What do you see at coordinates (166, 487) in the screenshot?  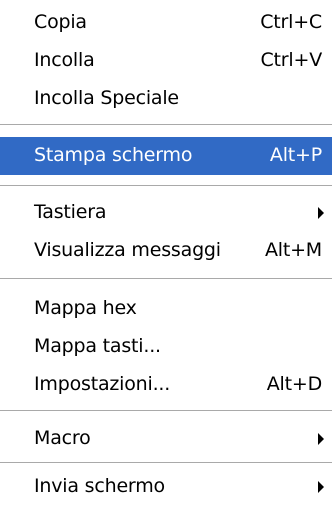 I see `menu-item-invia-schermo: Invia schermo` at bounding box center [166, 487].